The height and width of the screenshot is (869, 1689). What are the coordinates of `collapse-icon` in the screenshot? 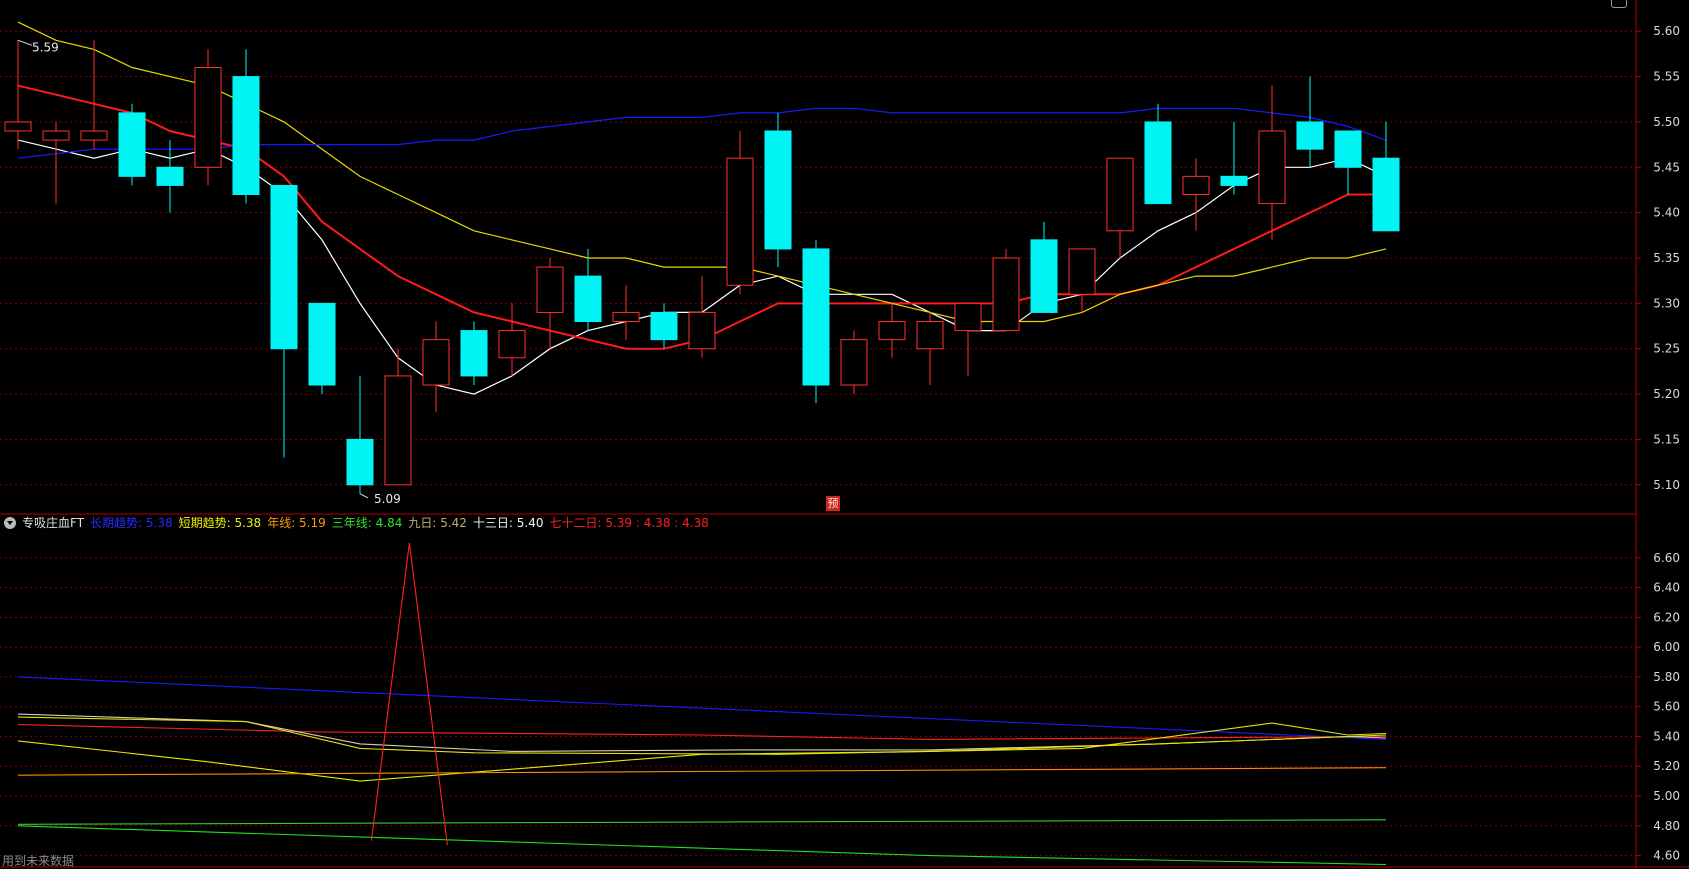 It's located at (10, 523).